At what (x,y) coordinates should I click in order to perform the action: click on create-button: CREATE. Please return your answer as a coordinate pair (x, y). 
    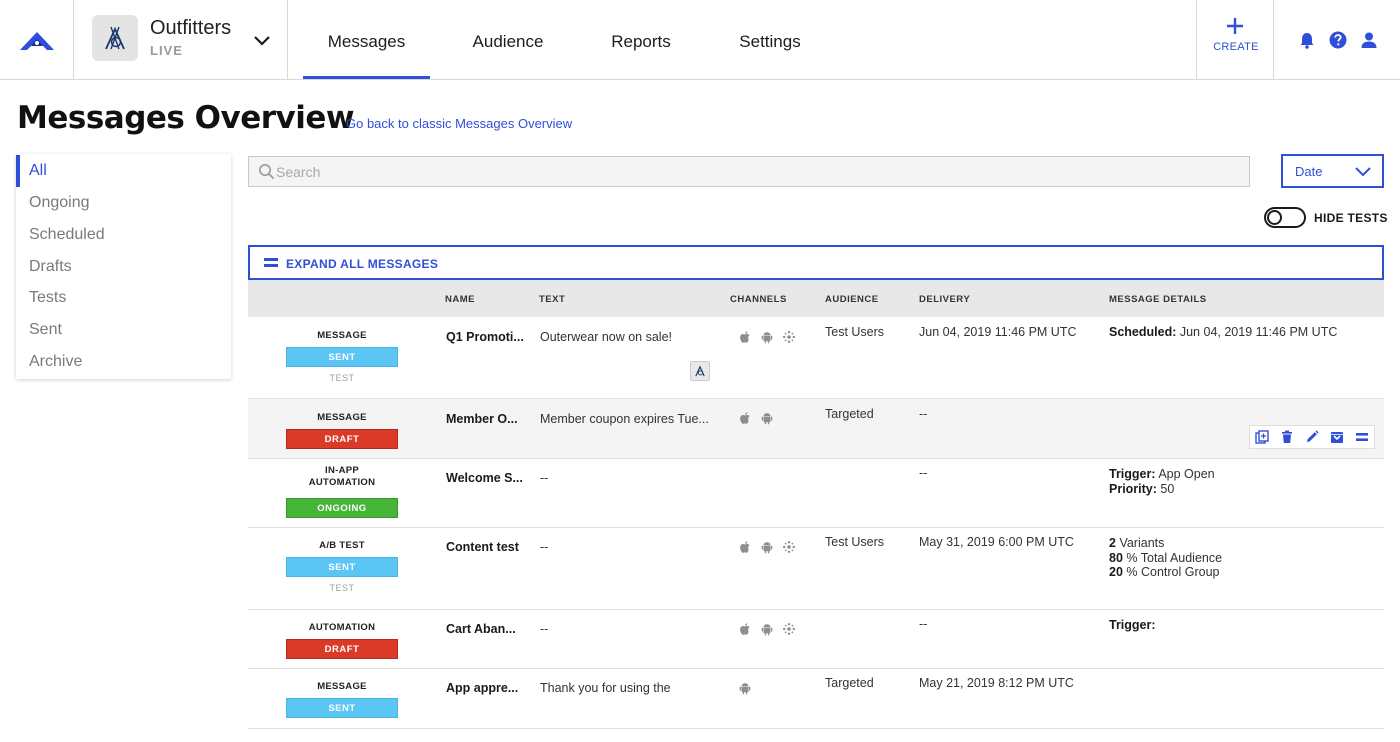
    Looking at the image, I should click on (1235, 39).